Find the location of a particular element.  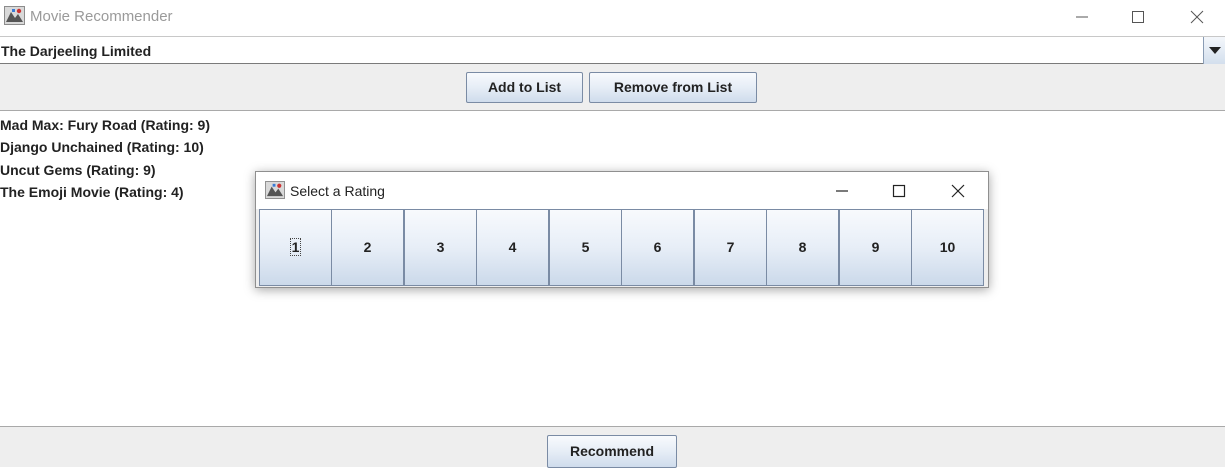

maximize-button is located at coordinates (1138, 17).